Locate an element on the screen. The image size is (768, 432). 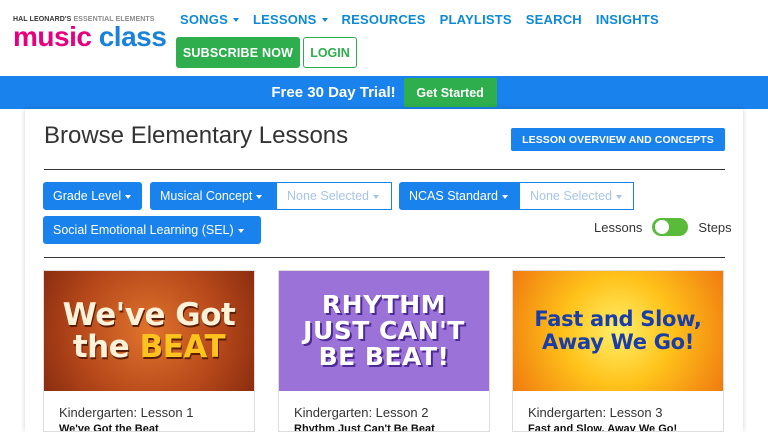
lessons-steps-toggle is located at coordinates (670, 227).